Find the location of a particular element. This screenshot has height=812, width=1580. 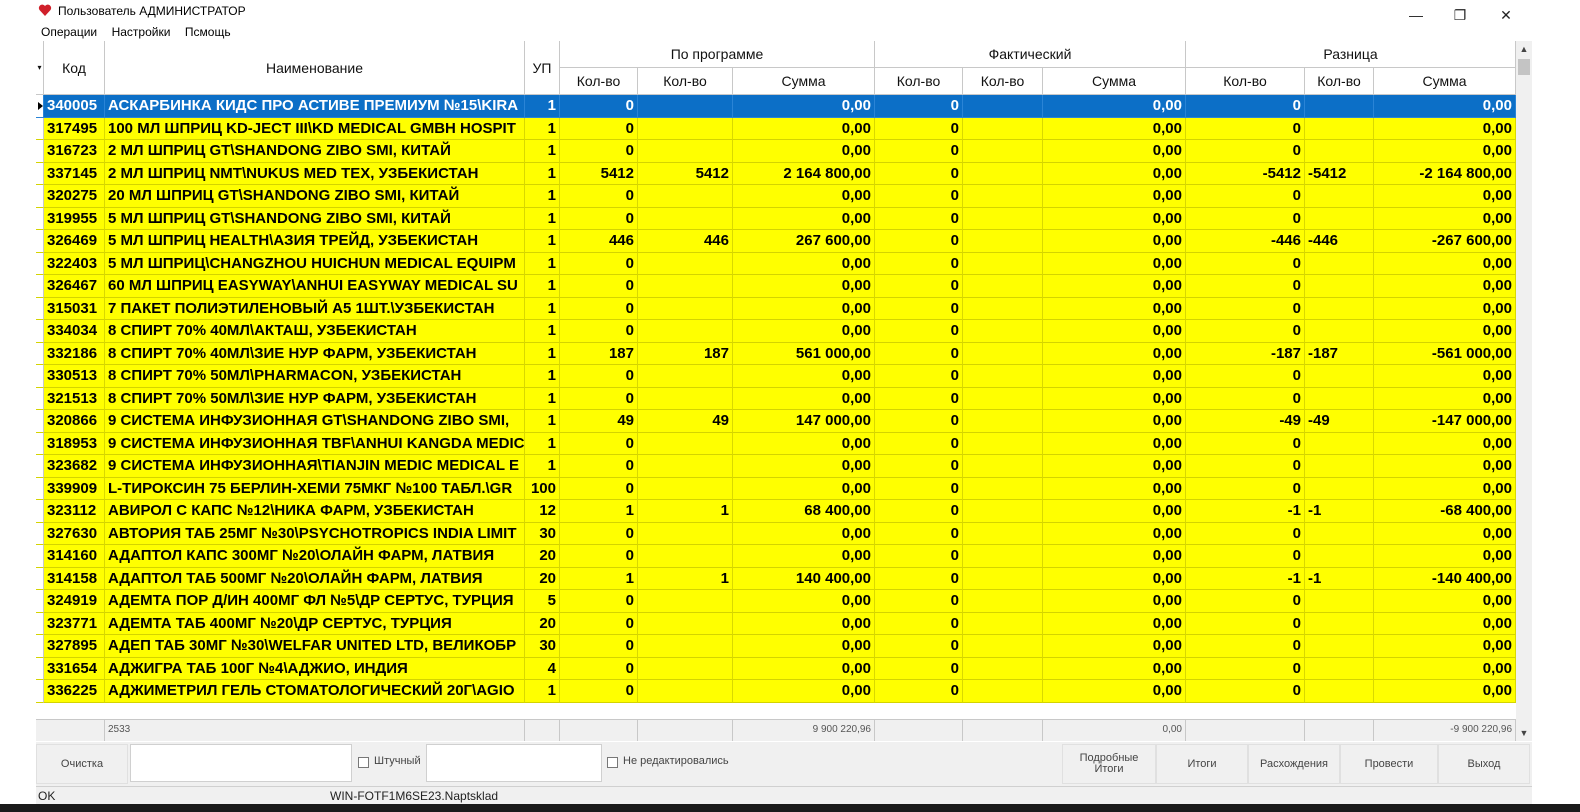

cell-code: 327895 is located at coordinates (74, 646).